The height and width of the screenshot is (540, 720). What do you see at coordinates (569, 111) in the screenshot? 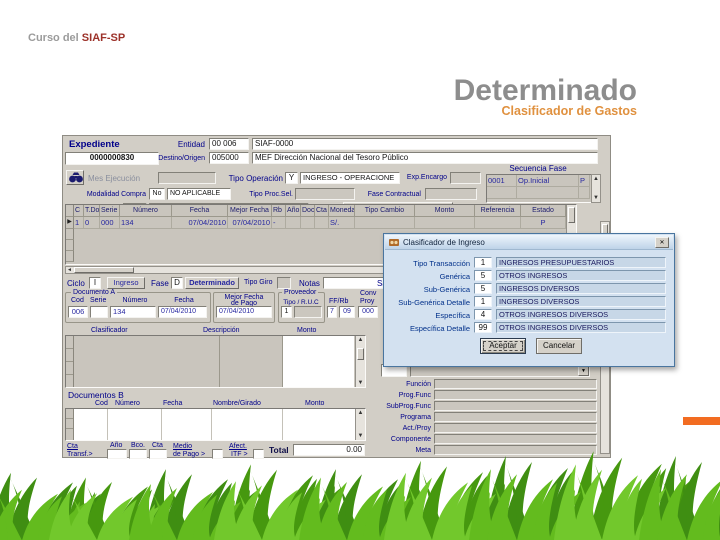
I see `page-subtitle: Clasificador de Gastos` at bounding box center [569, 111].